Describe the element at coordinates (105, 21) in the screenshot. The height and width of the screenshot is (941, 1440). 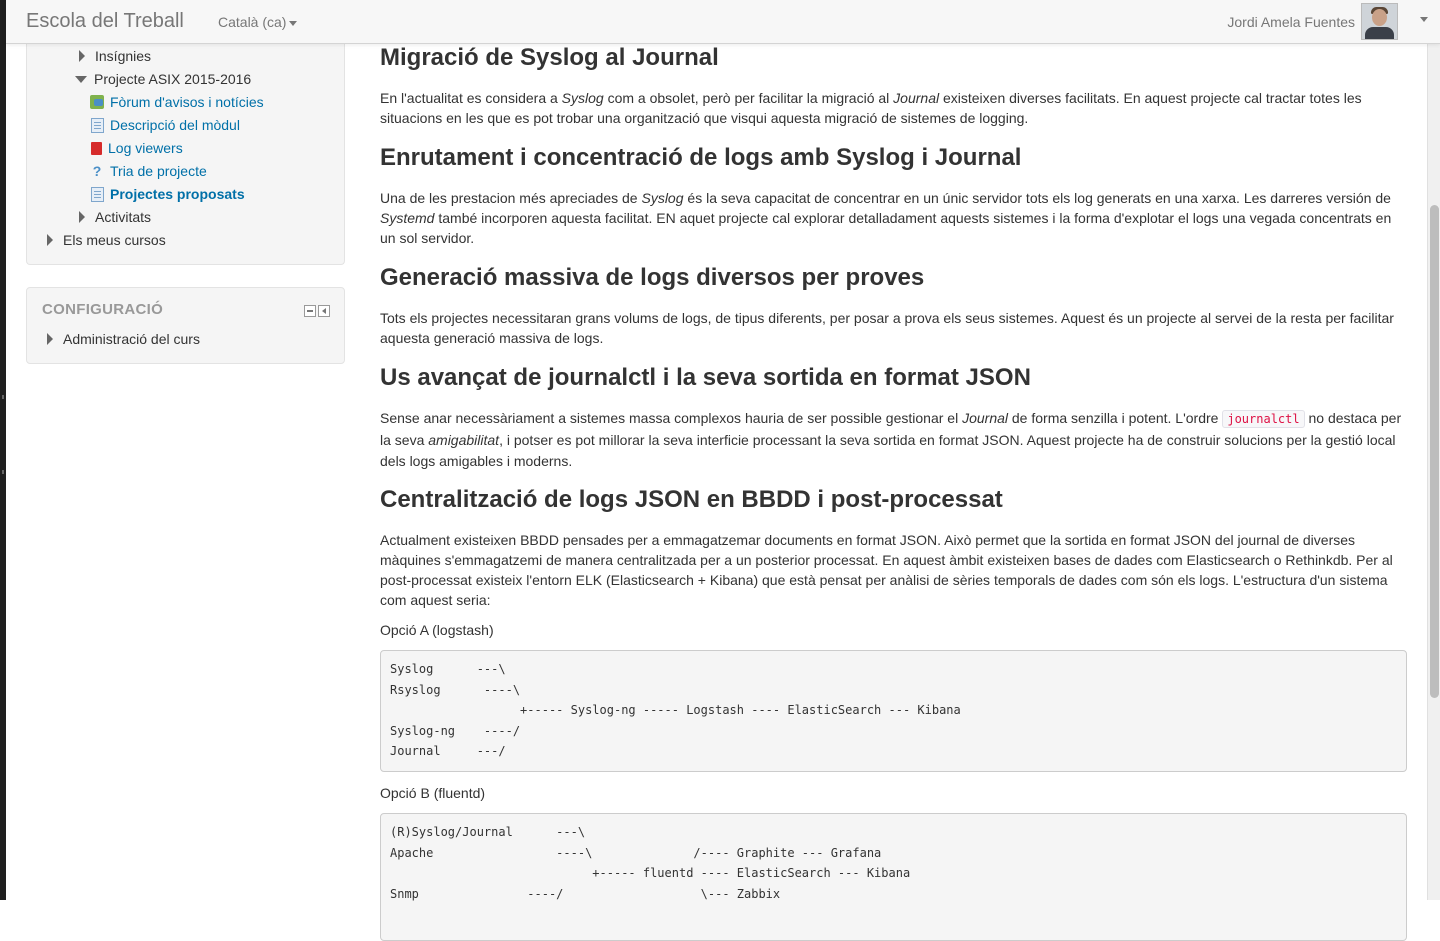
I see `site-brand-link: Escola del Treball` at that location.